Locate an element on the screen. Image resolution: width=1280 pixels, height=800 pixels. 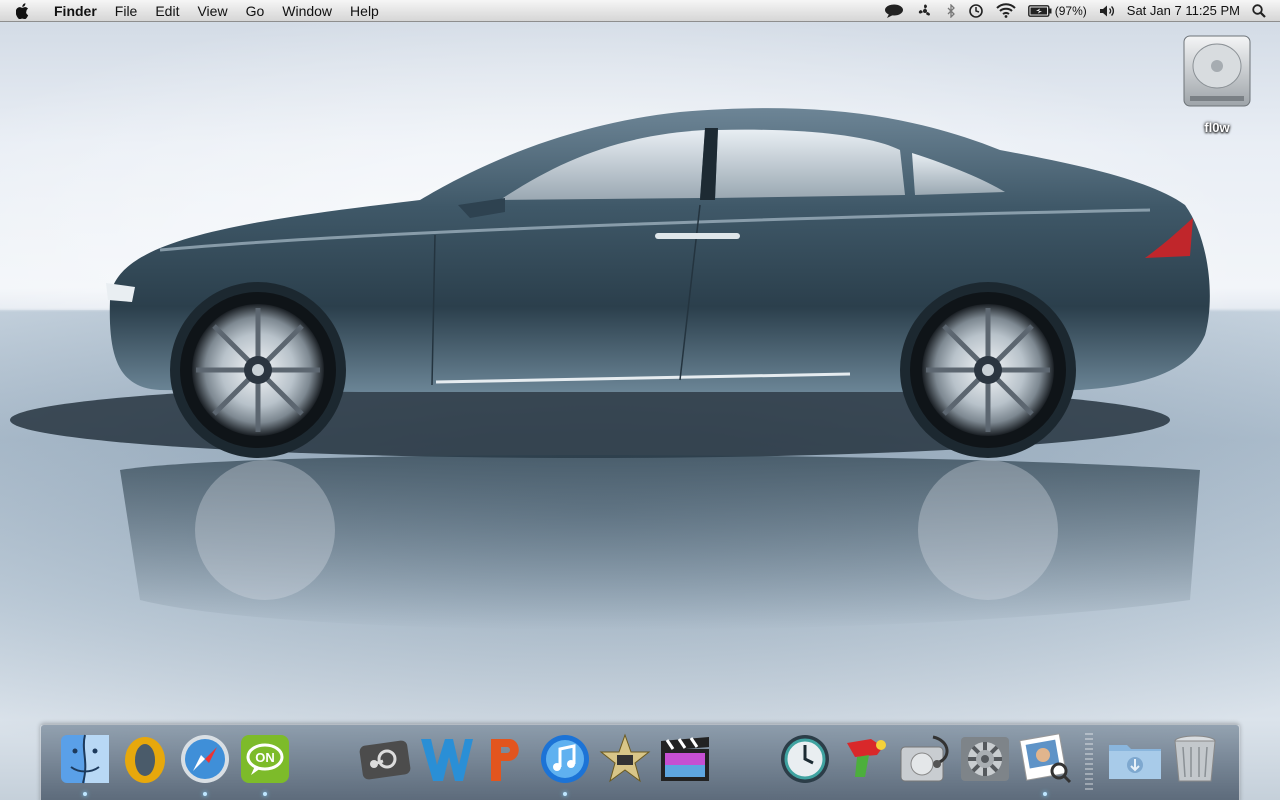
fan-icon is located at coordinates (924, 10).